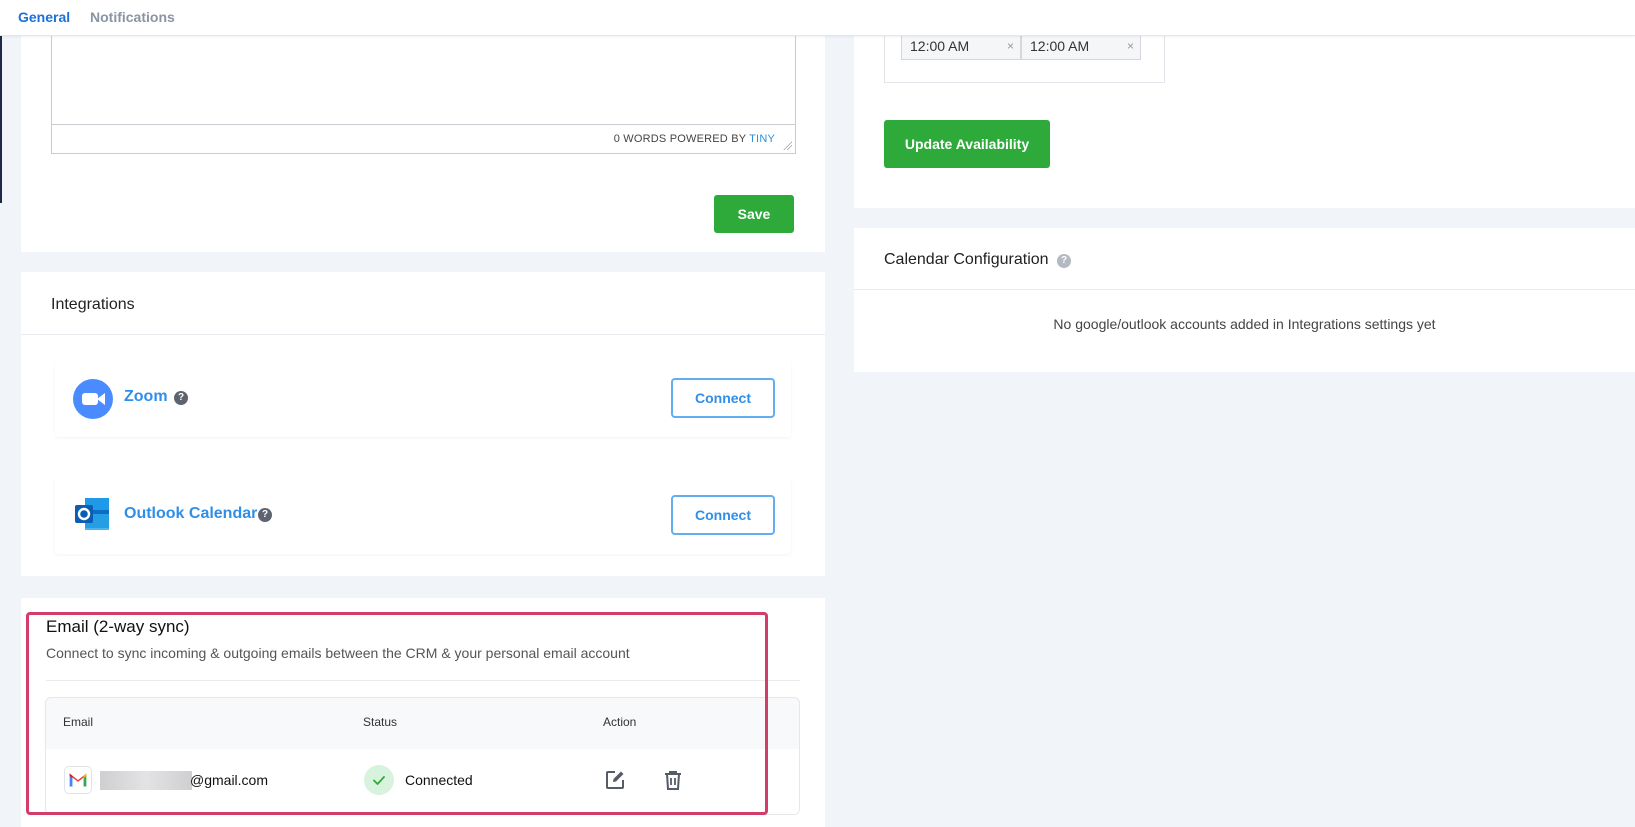  What do you see at coordinates (93, 304) in the screenshot?
I see `integrations-title: Integrations` at bounding box center [93, 304].